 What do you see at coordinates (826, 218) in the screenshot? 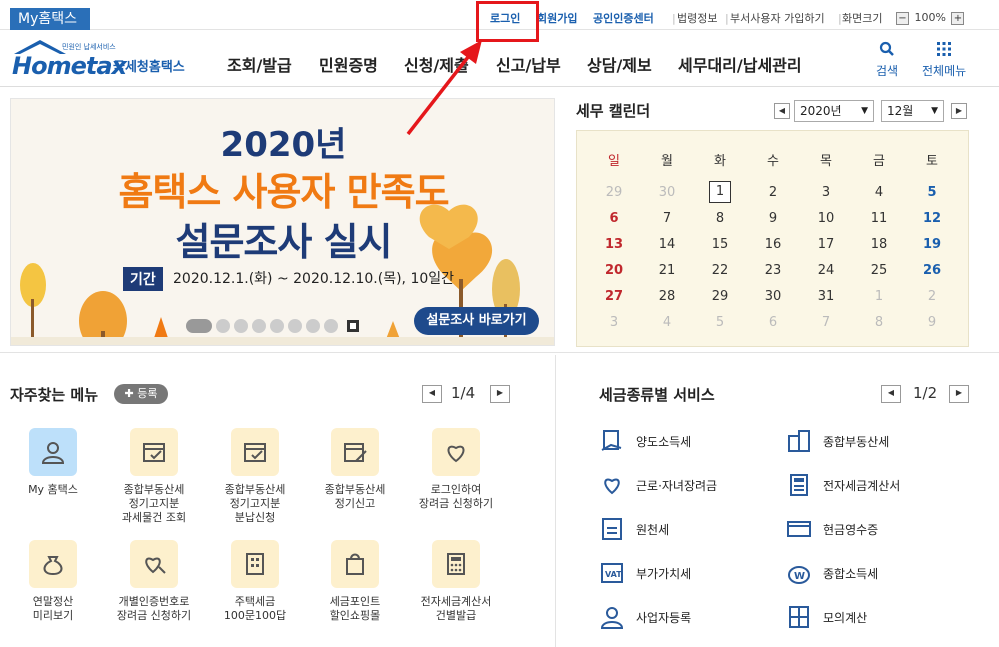
I see `calendar-day: 10` at bounding box center [826, 218].